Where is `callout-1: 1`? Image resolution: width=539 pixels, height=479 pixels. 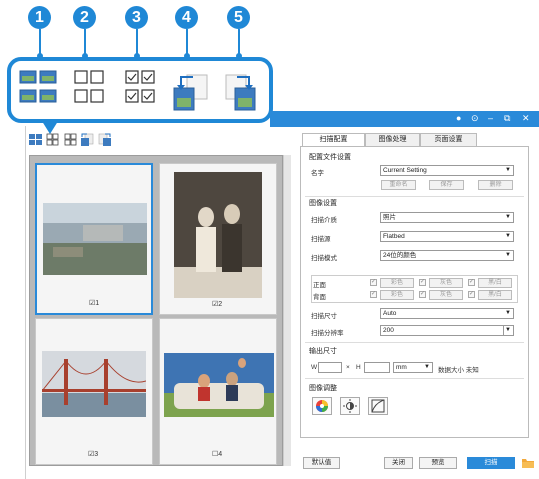
callout-1: 1 is located at coordinates (39, 17).